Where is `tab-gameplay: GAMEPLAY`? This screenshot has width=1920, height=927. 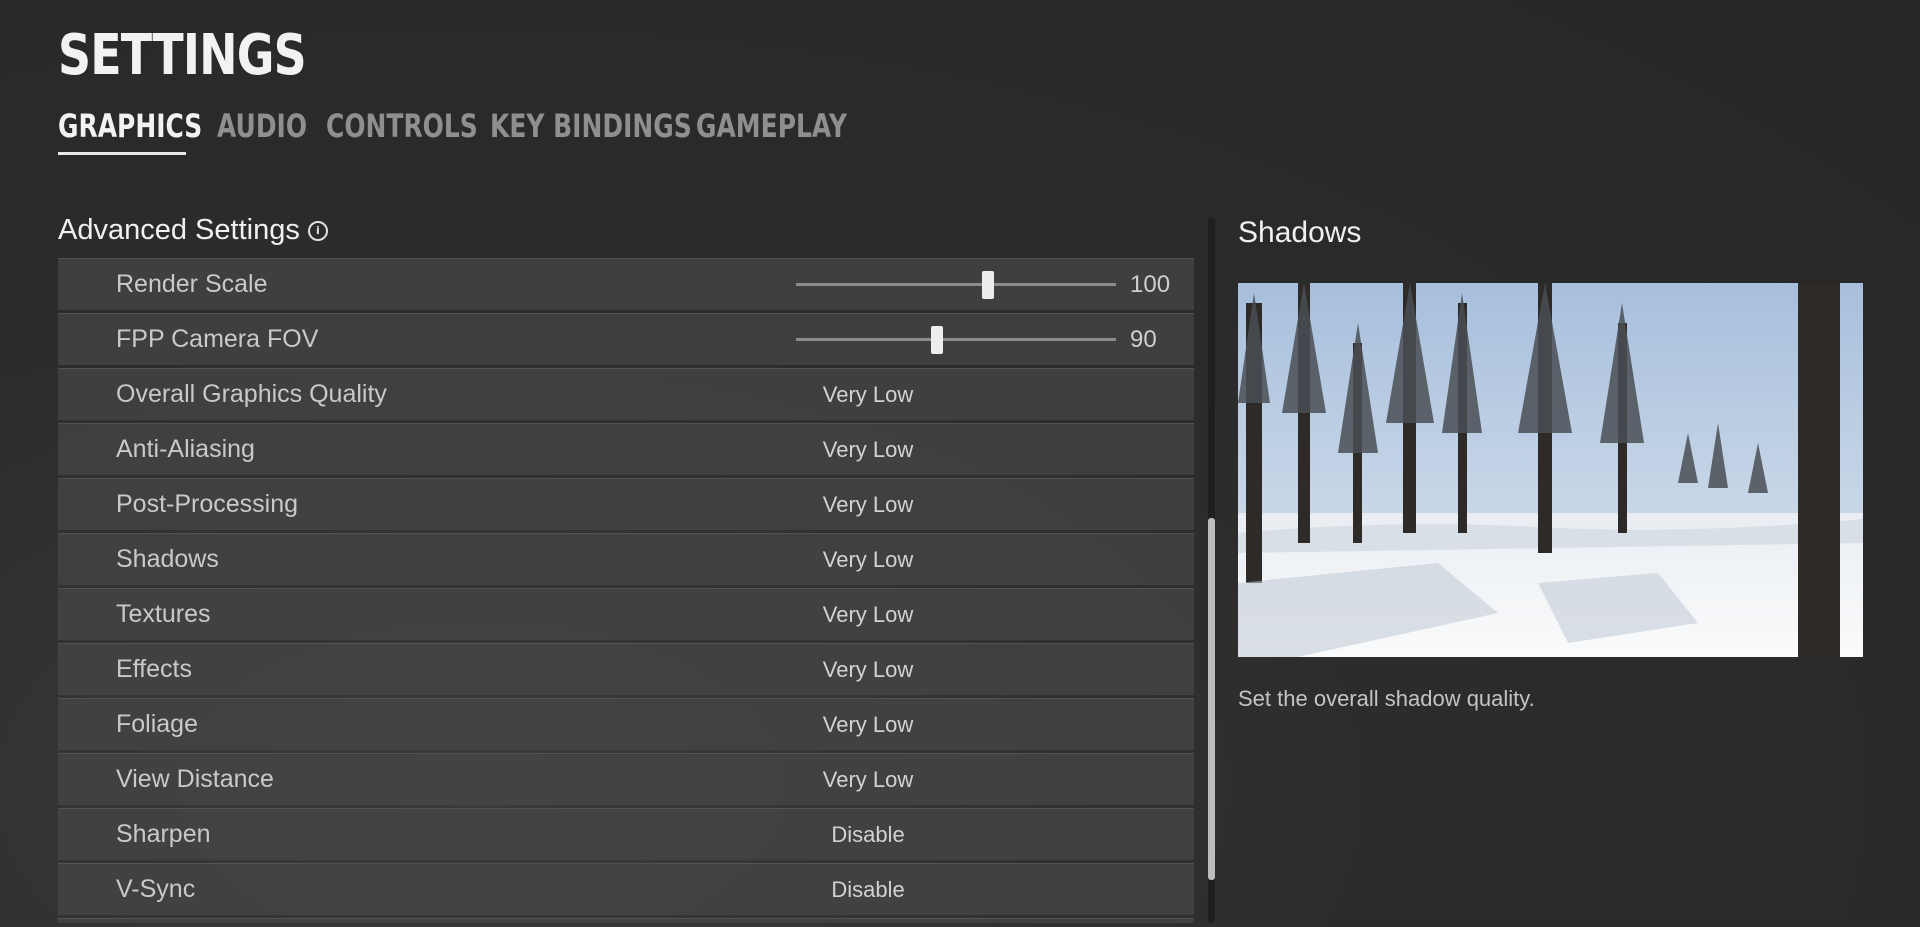 tab-gameplay: GAMEPLAY is located at coordinates (792, 126).